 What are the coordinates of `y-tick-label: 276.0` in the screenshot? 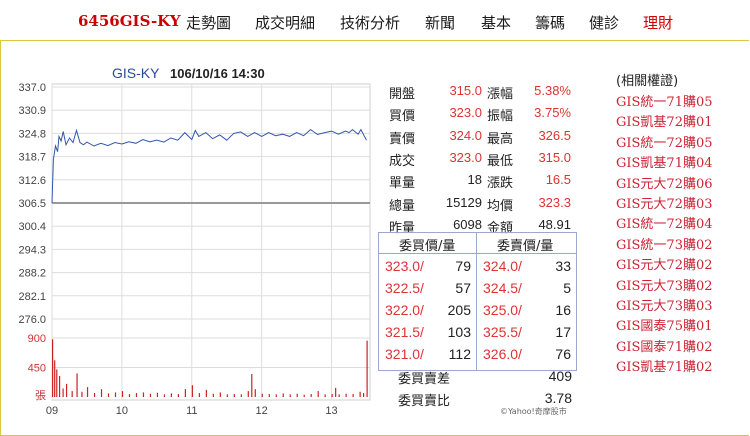 It's located at (32, 320).